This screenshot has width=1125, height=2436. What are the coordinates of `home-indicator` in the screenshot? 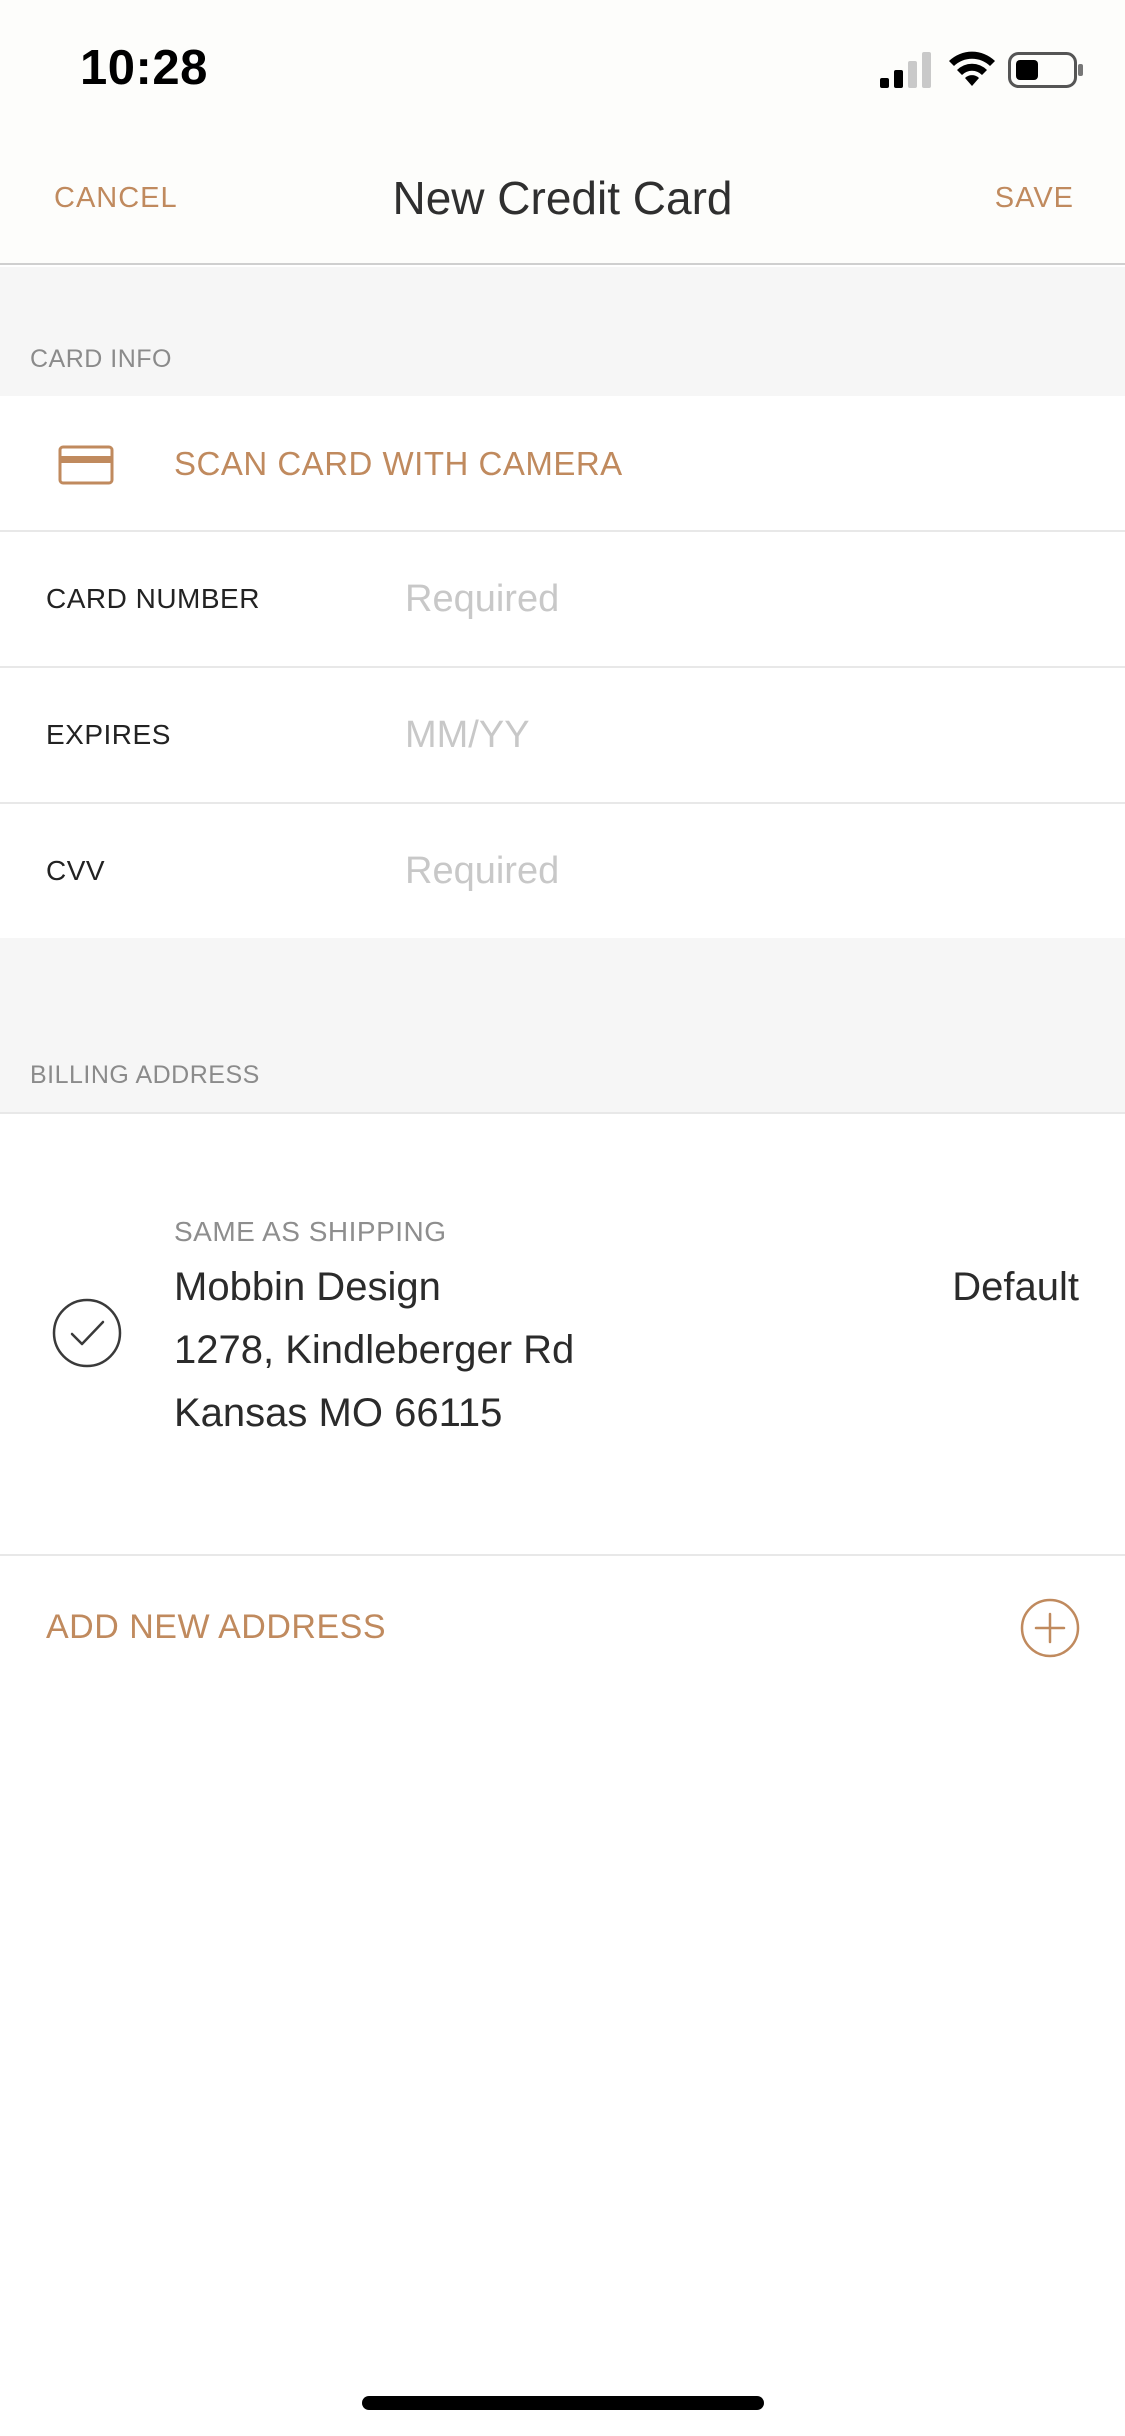 It's located at (563, 2403).